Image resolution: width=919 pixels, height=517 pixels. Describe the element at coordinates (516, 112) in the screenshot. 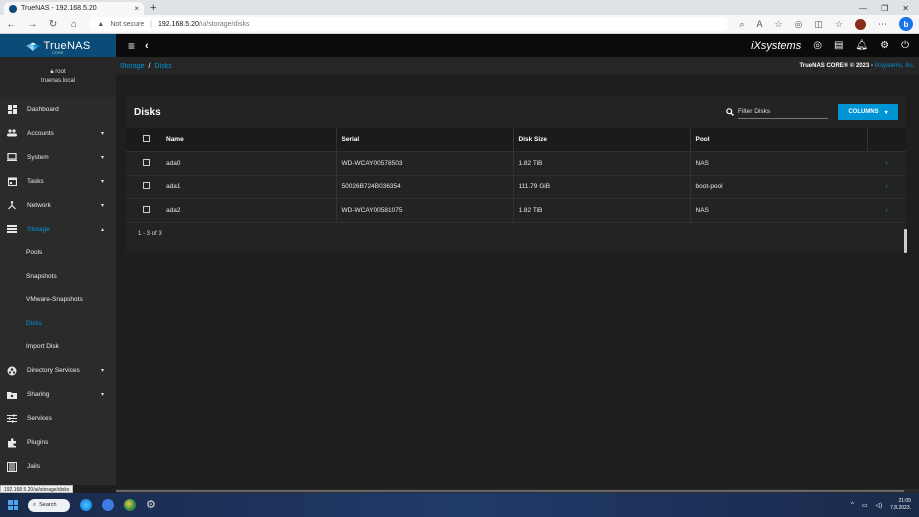

I see `disks-card-header: Disks COLUMNS ▾` at that location.